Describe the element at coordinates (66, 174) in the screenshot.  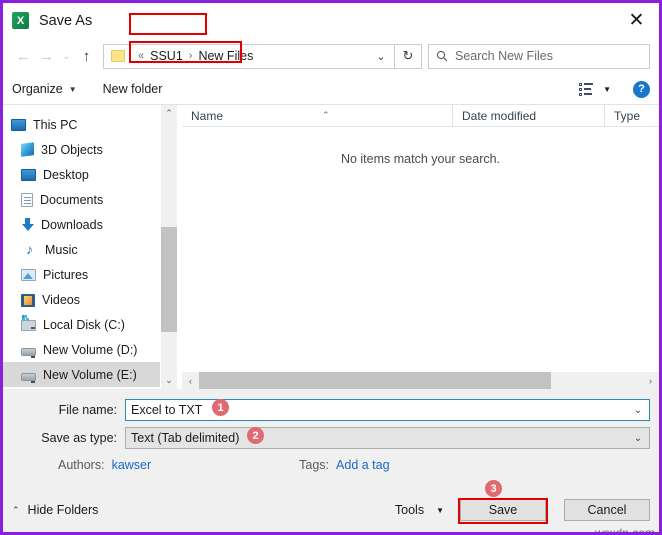
I see `sidebar-item-label: Desktop` at that location.